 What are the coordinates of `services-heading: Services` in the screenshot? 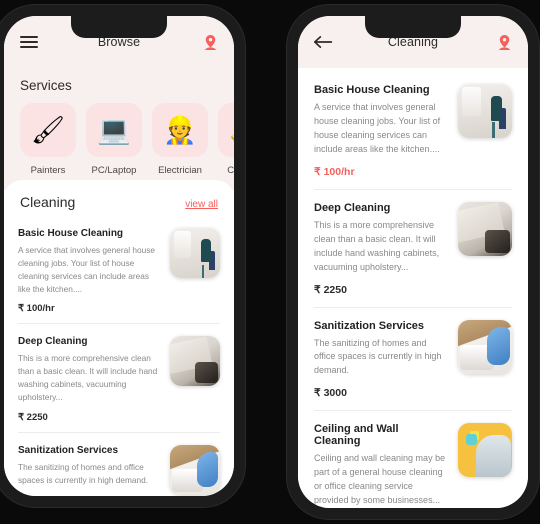 It's located at (46, 85).